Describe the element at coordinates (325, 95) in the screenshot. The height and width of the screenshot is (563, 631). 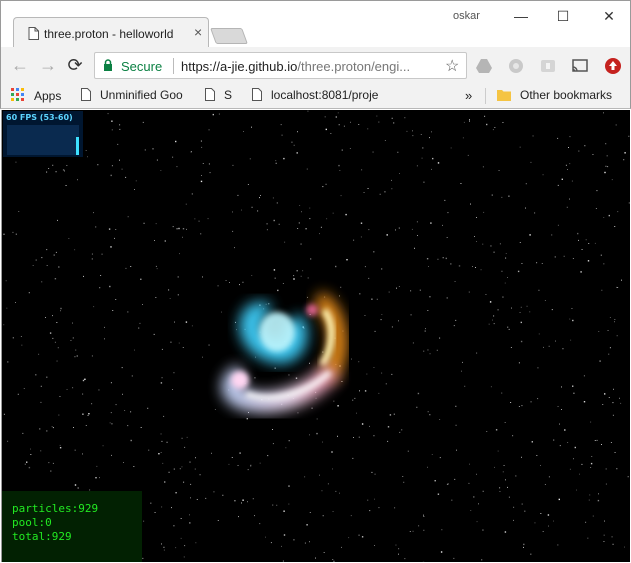
I see `bookmark-label: localhost:8081/proje` at that location.